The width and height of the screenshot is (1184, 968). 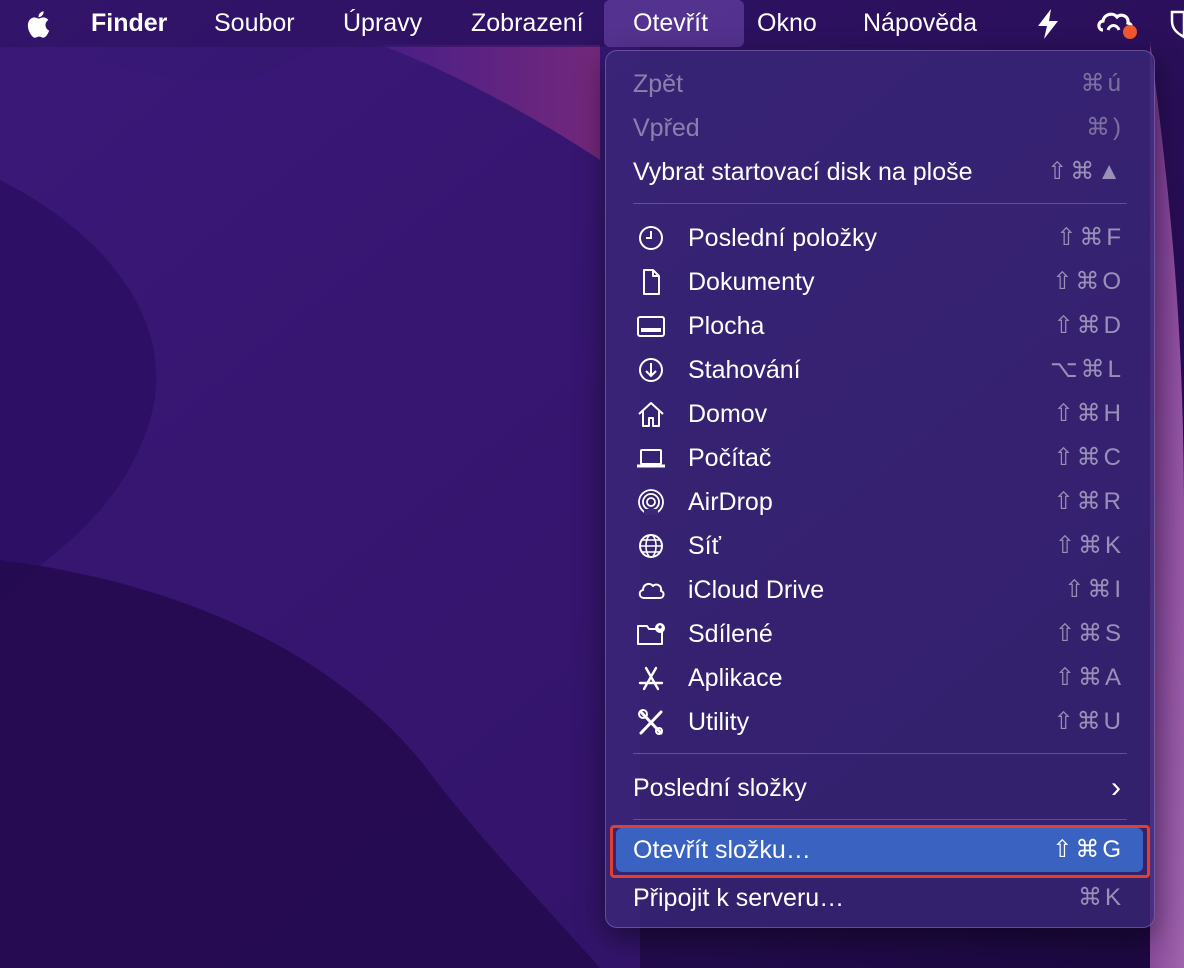 What do you see at coordinates (1088, 501) in the screenshot?
I see `menu-item-shortcut: ⇧⌘R` at bounding box center [1088, 501].